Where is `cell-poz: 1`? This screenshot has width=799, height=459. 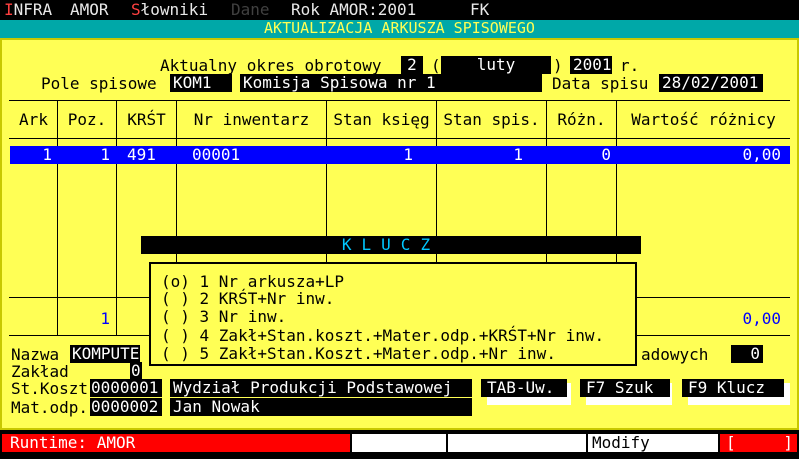 cell-poz: 1 is located at coordinates (105, 154).